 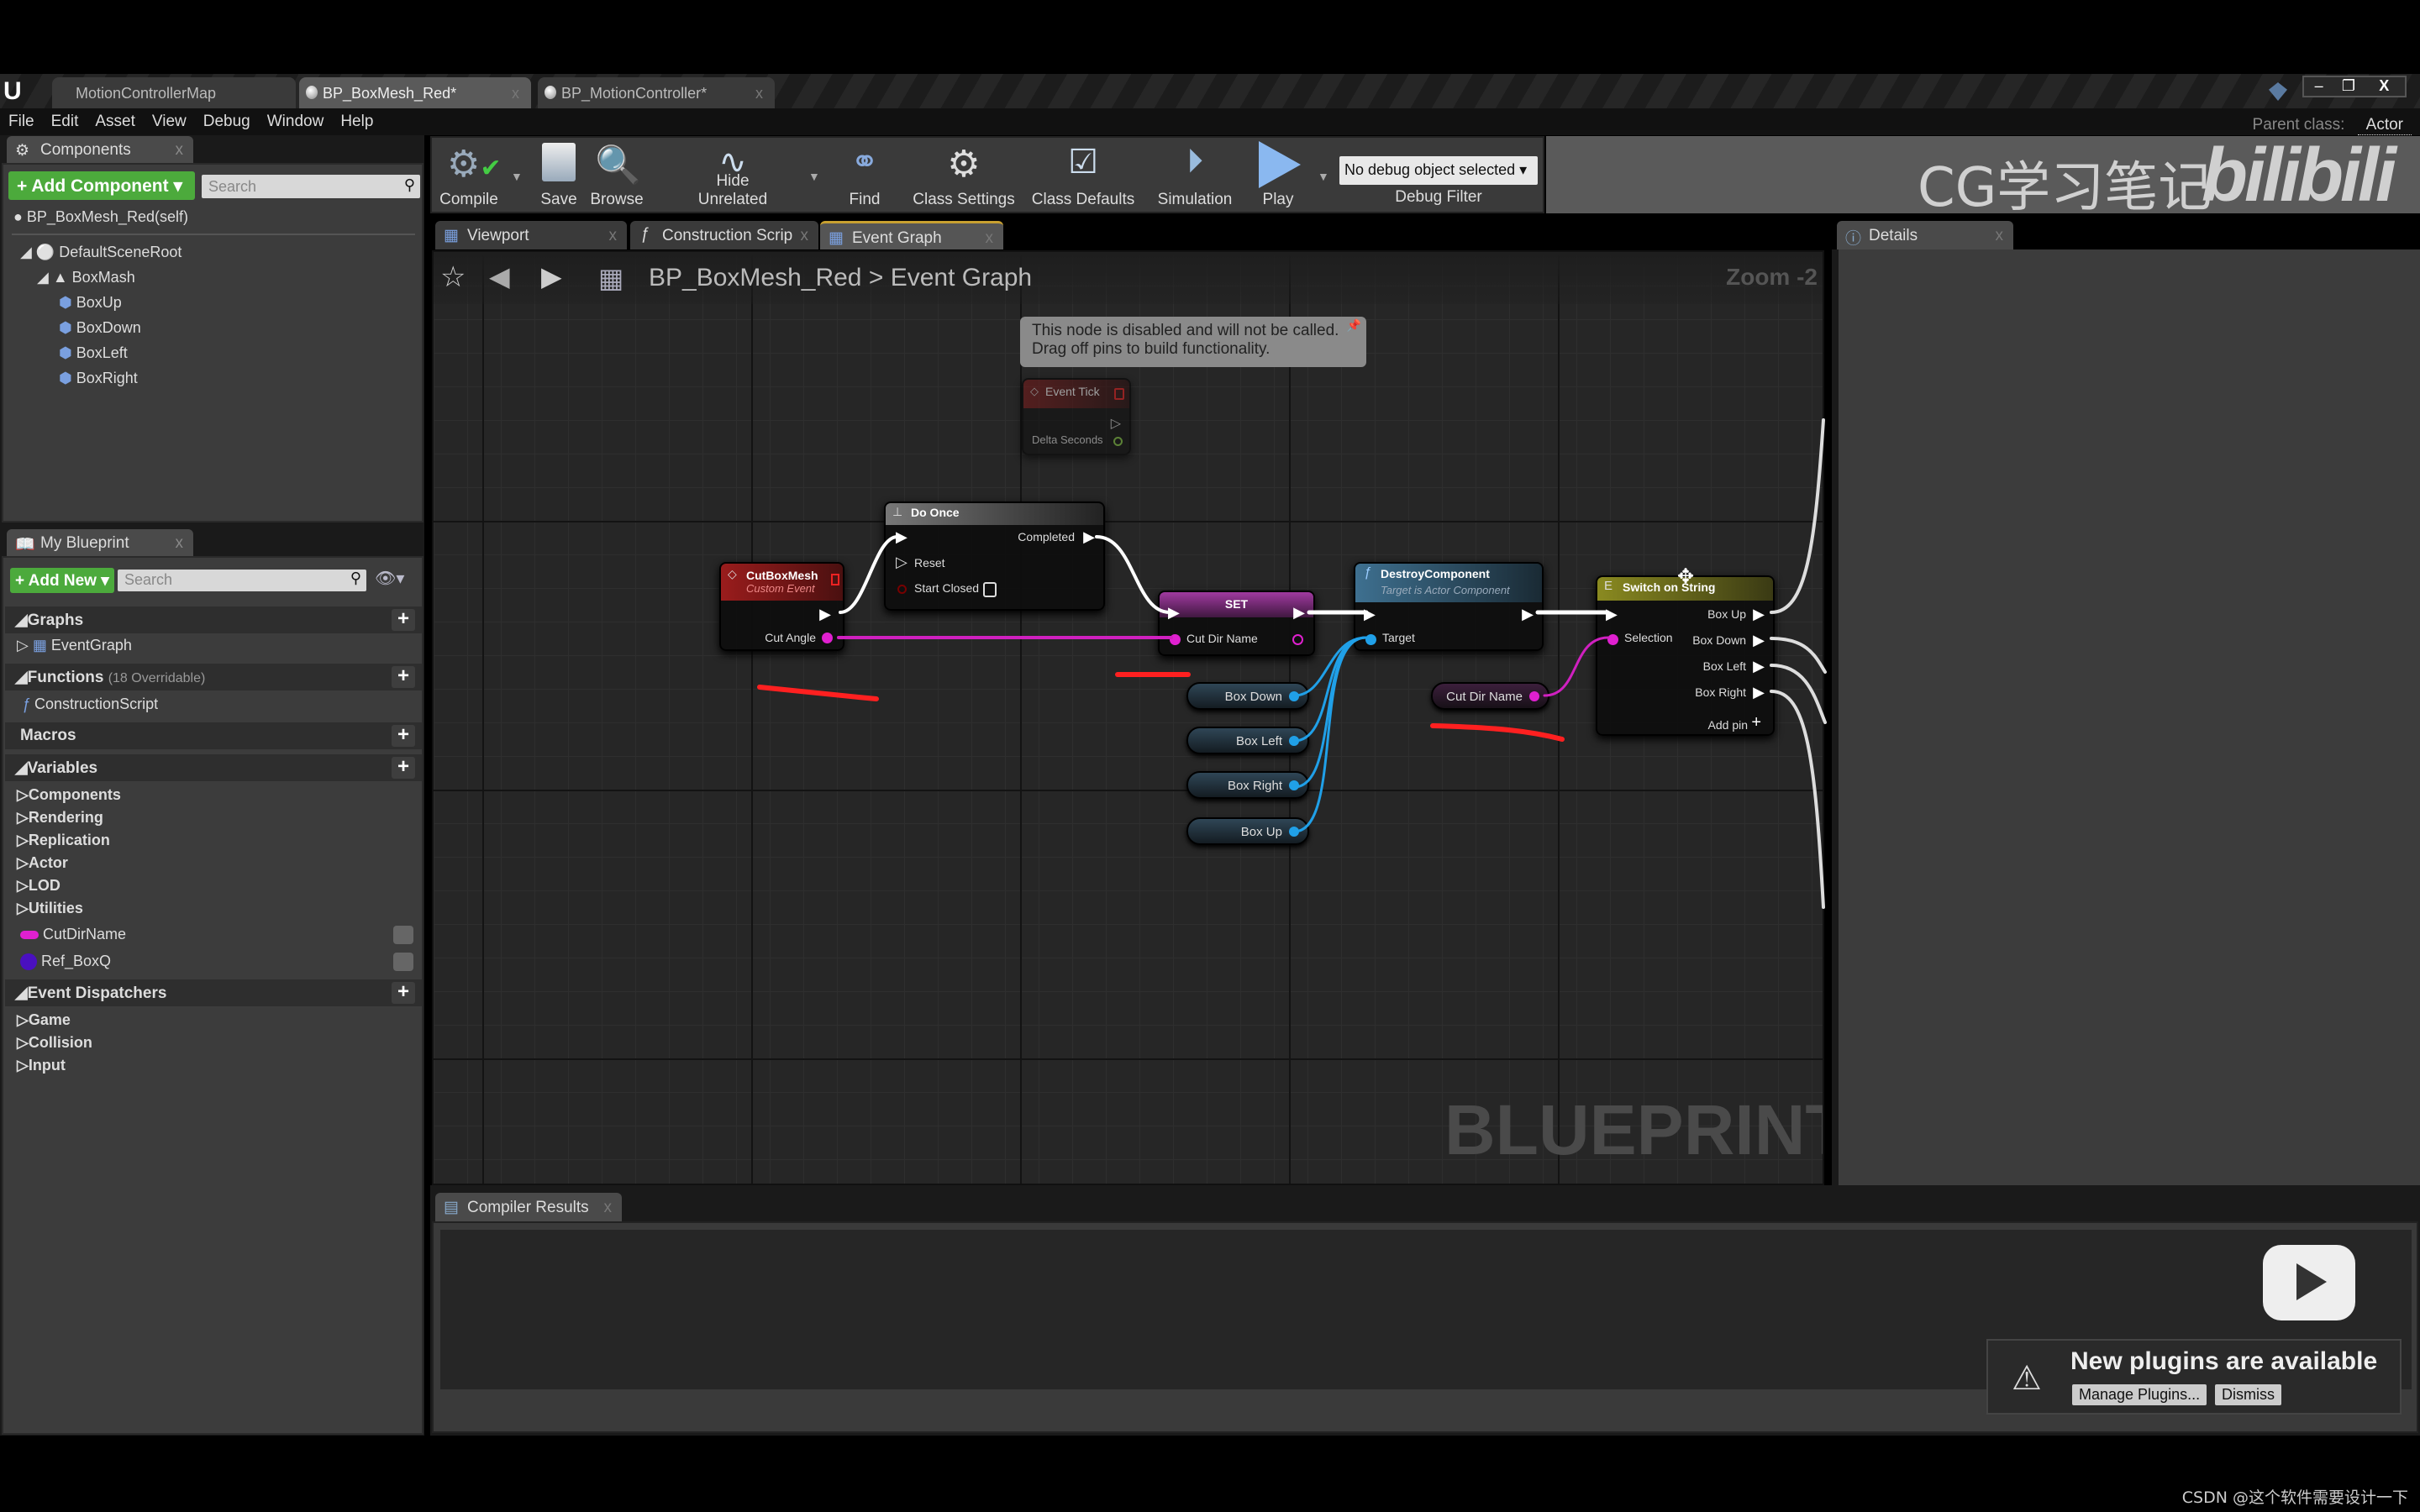 I want to click on add-variable-button: +, so click(x=404, y=768).